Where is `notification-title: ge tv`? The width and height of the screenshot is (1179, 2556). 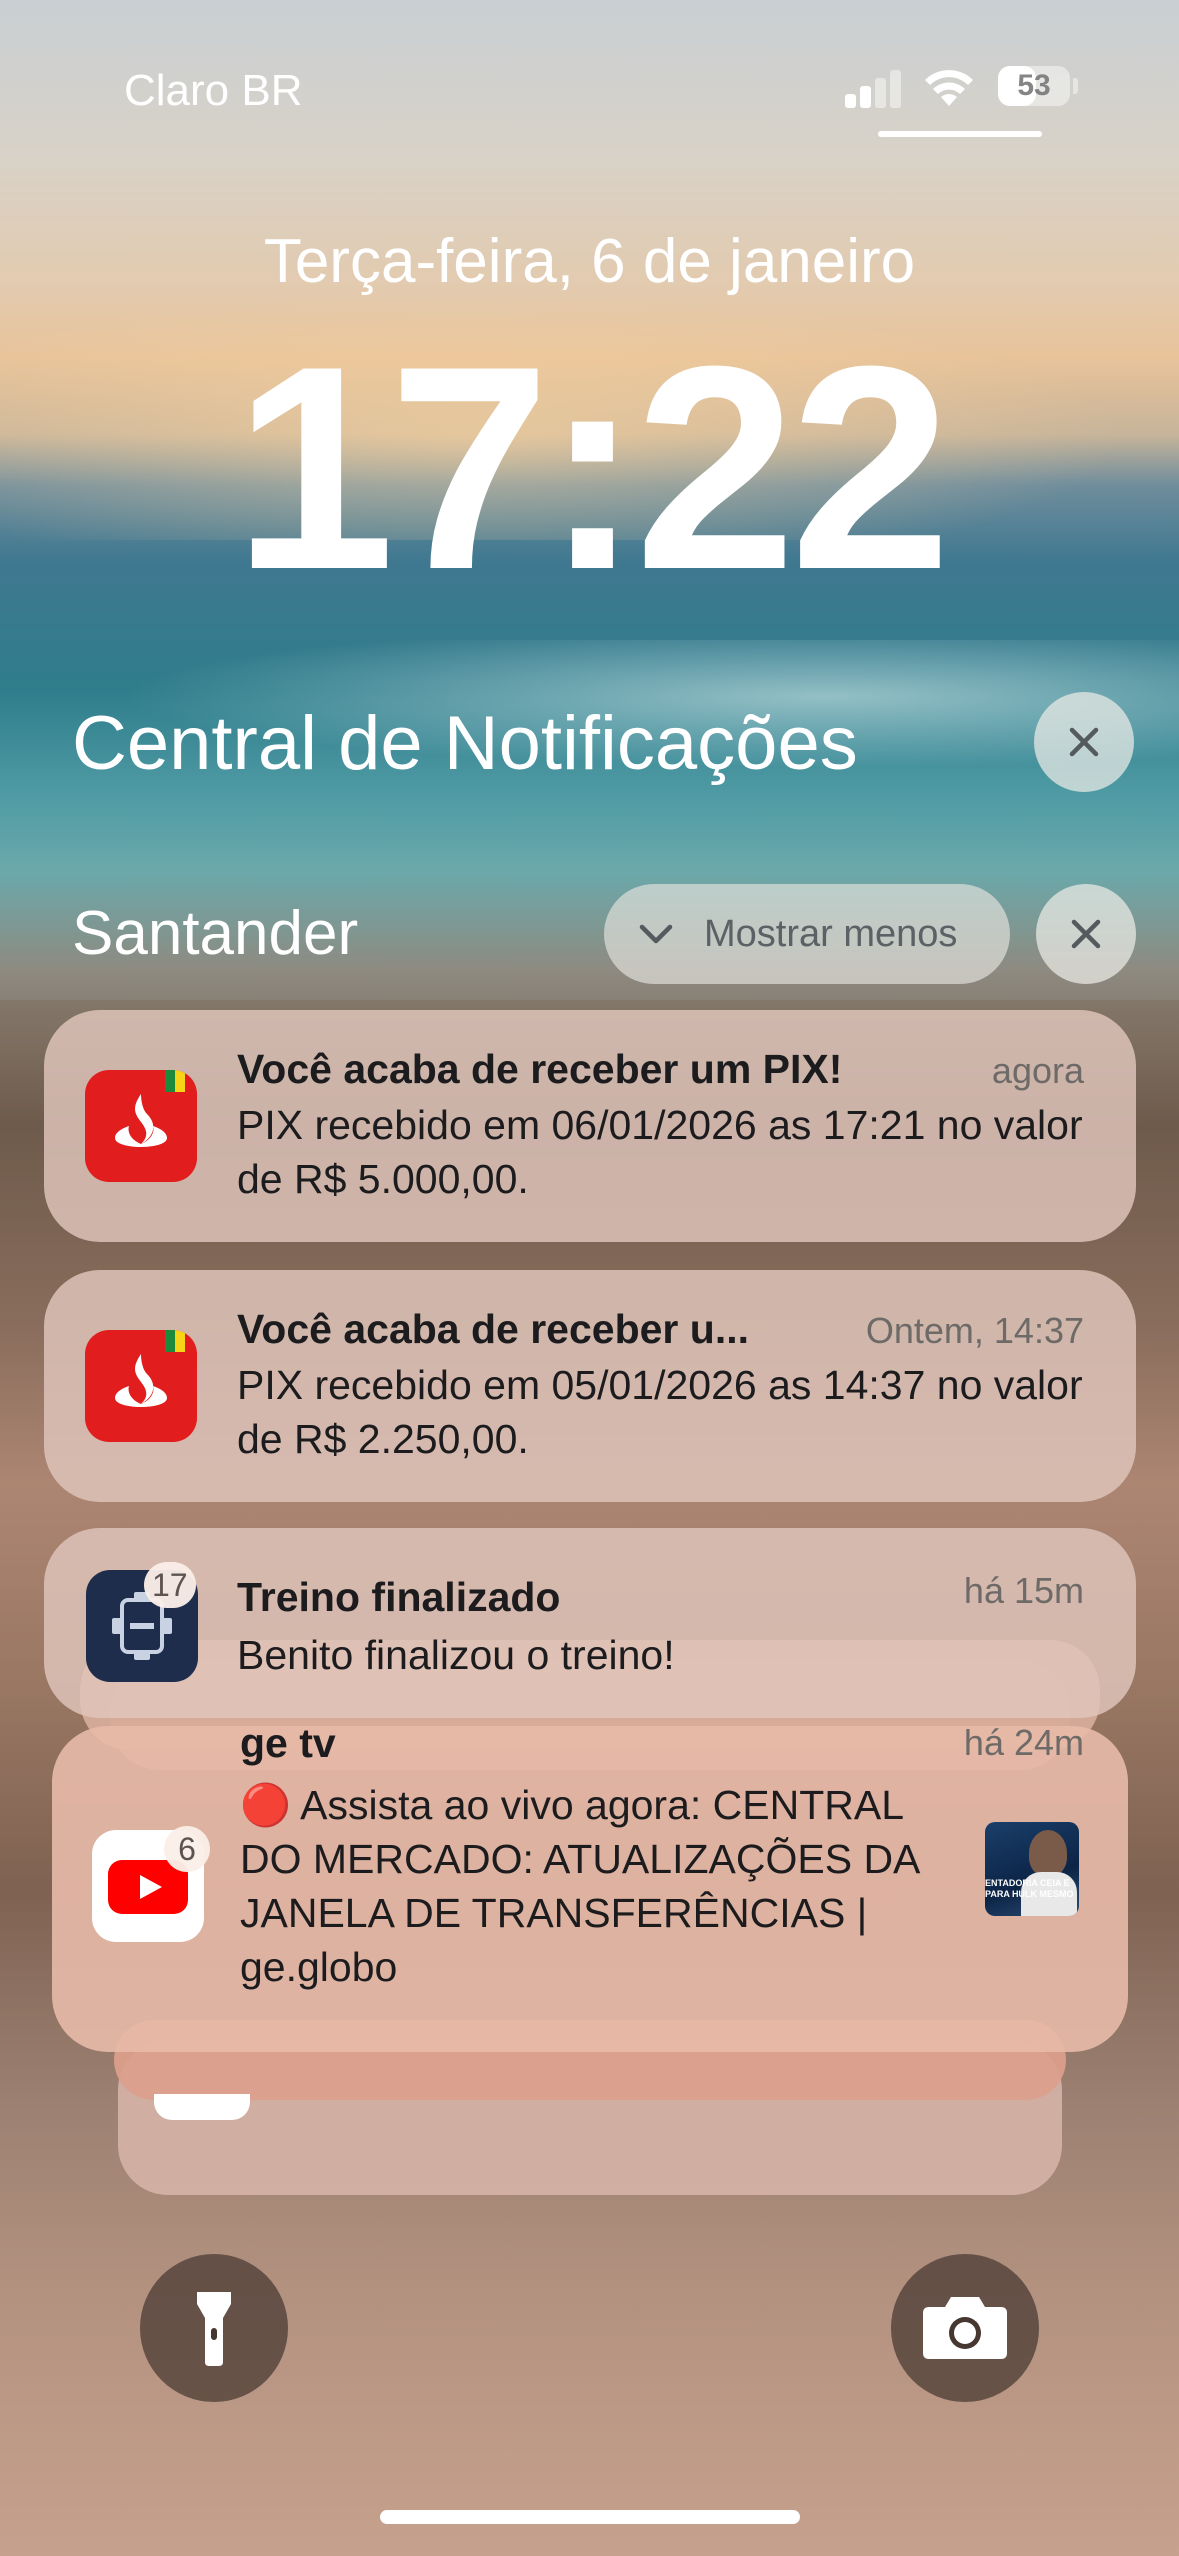
notification-title: ge tv is located at coordinates (288, 1746).